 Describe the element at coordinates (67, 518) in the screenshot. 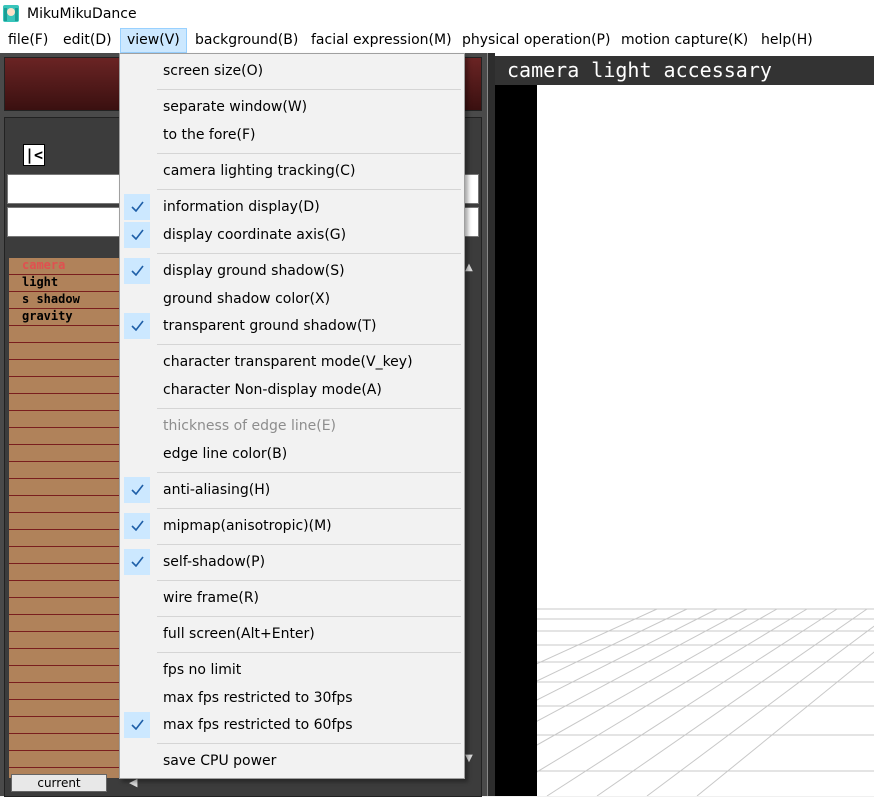

I see `track-list: camera light s shadow gravity` at that location.